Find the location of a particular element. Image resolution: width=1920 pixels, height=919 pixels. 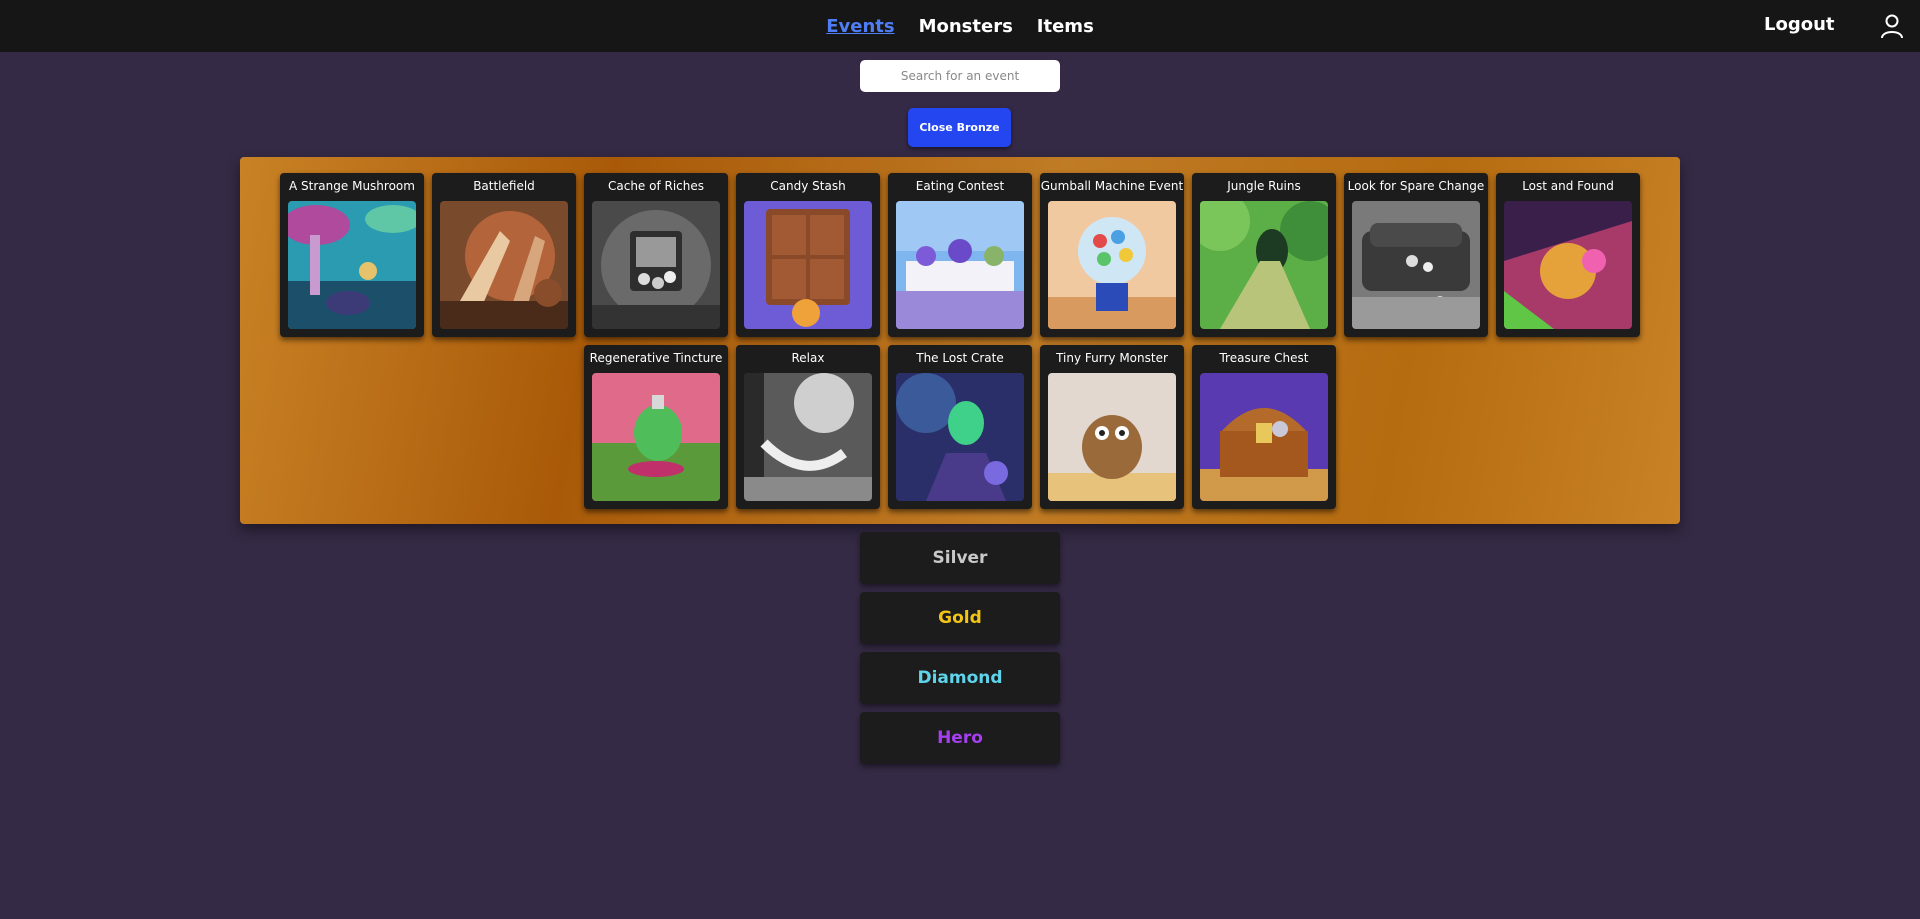

event-card-title: A Strange Mushroom is located at coordinates (352, 186).